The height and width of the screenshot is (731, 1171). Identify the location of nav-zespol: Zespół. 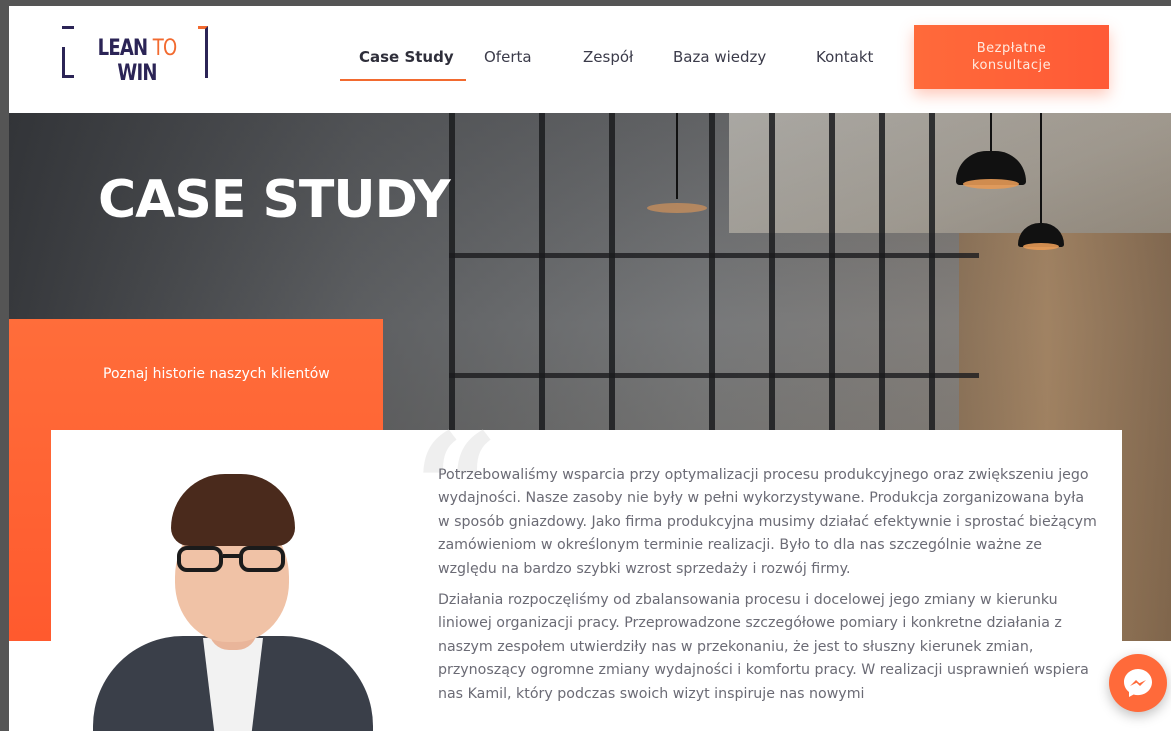
(608, 57).